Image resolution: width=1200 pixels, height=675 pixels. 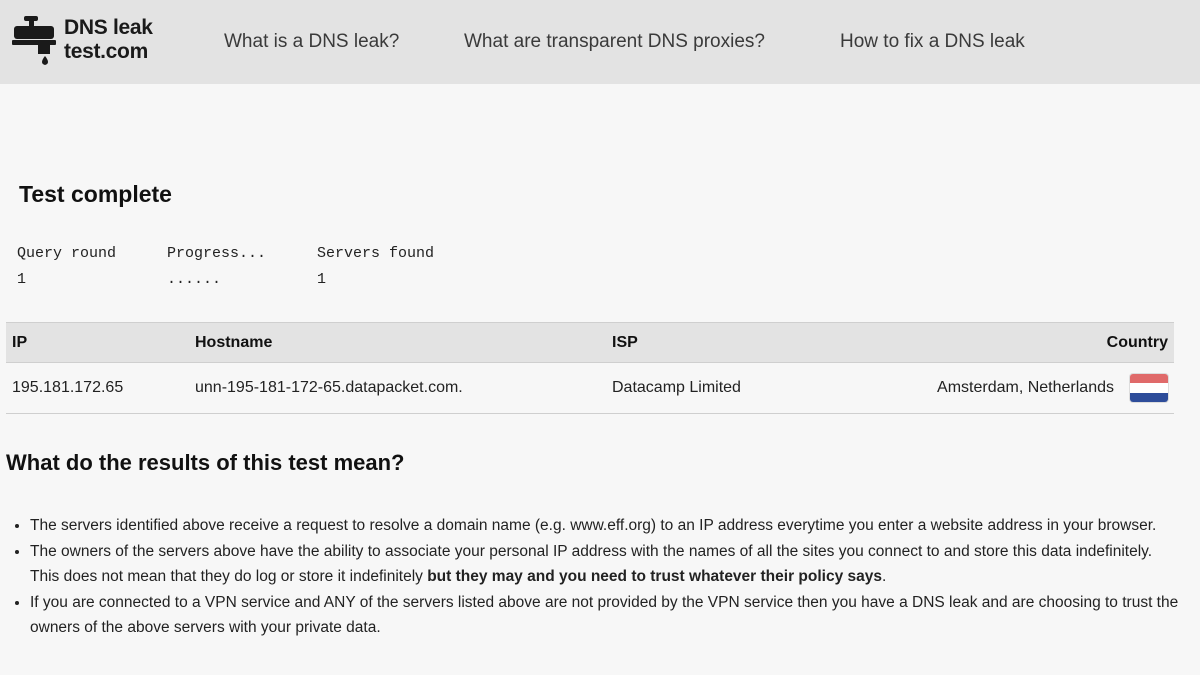 What do you see at coordinates (387, 270) in the screenshot?
I see `servers-found-stat: Servers found 1` at bounding box center [387, 270].